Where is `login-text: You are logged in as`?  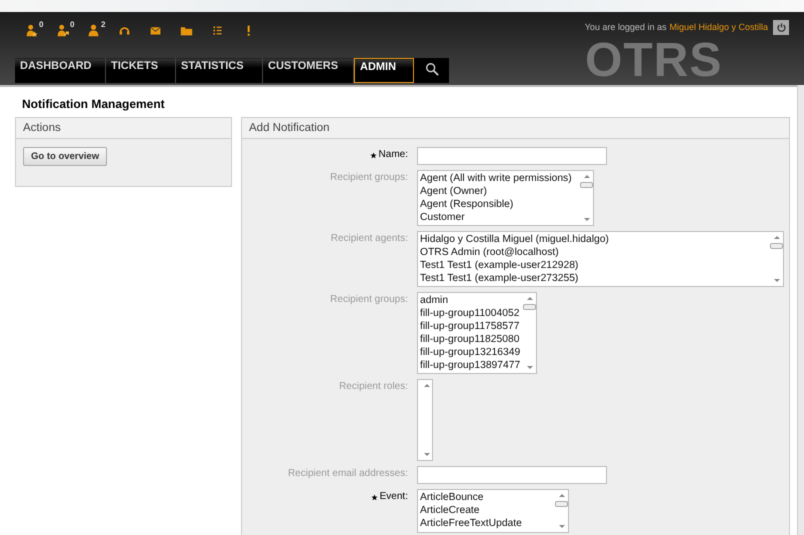
login-text: You are logged in as is located at coordinates (625, 27).